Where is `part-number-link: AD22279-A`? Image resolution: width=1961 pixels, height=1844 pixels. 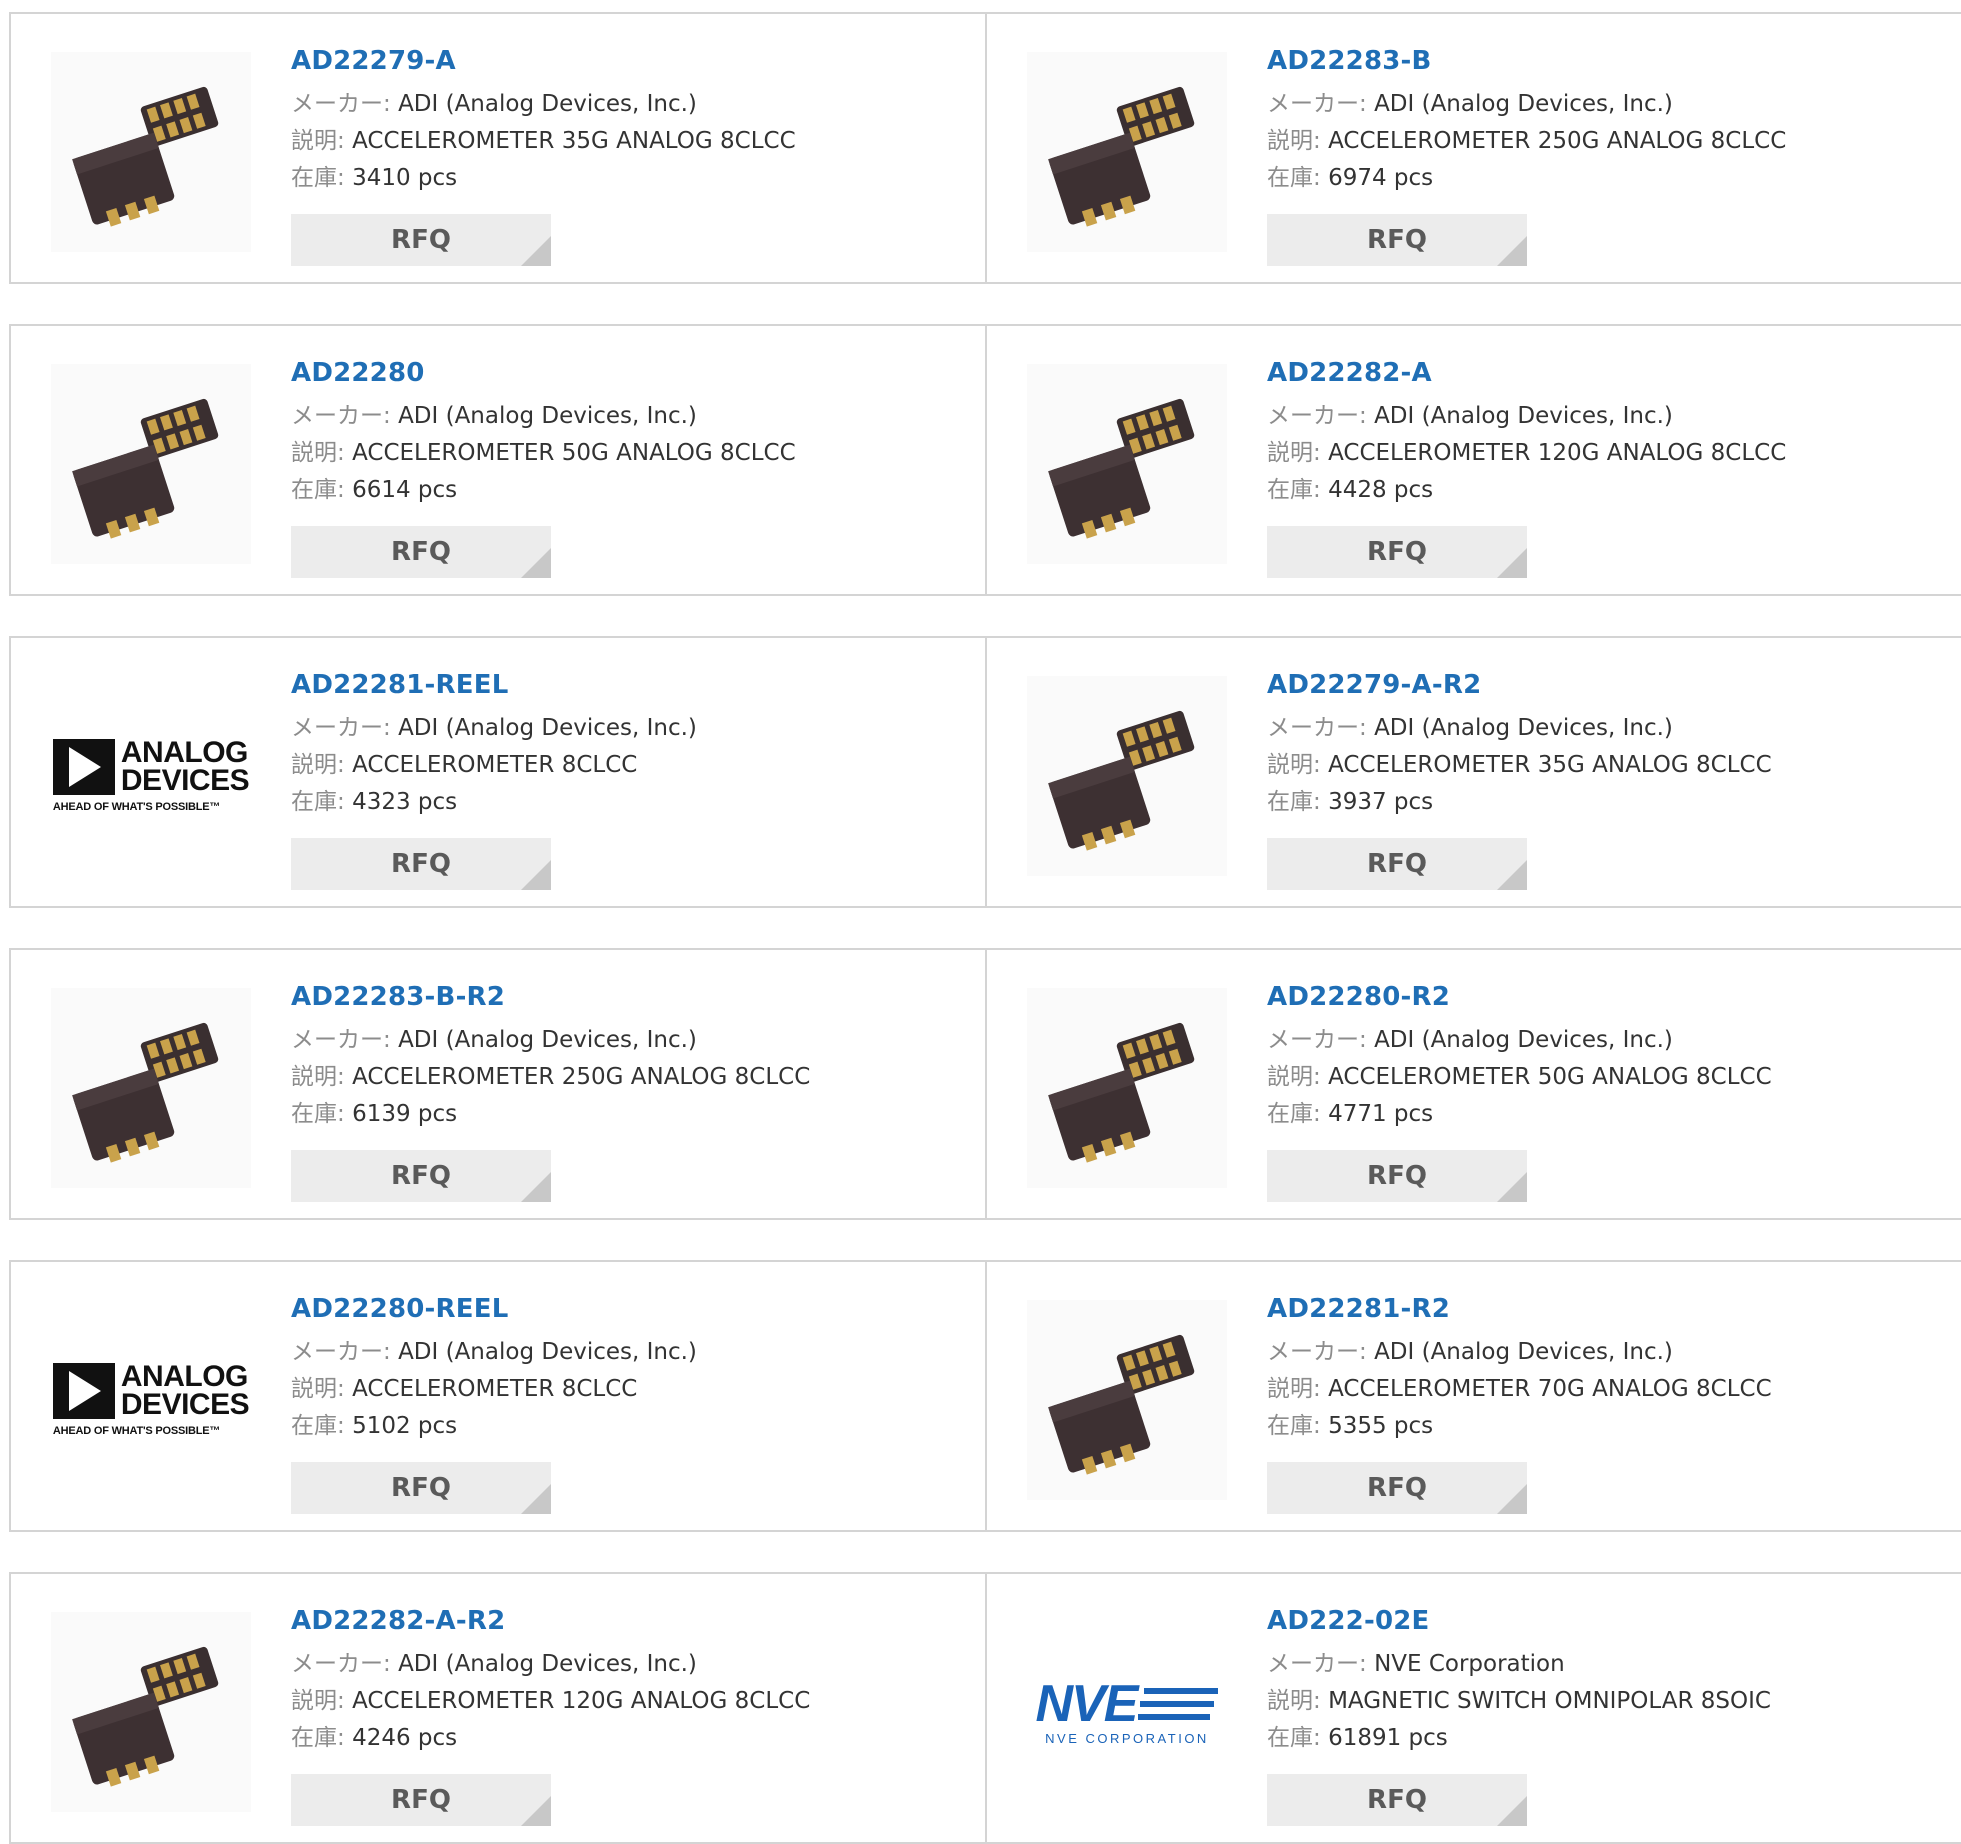
part-number-link: AD22279-A is located at coordinates (543, 61).